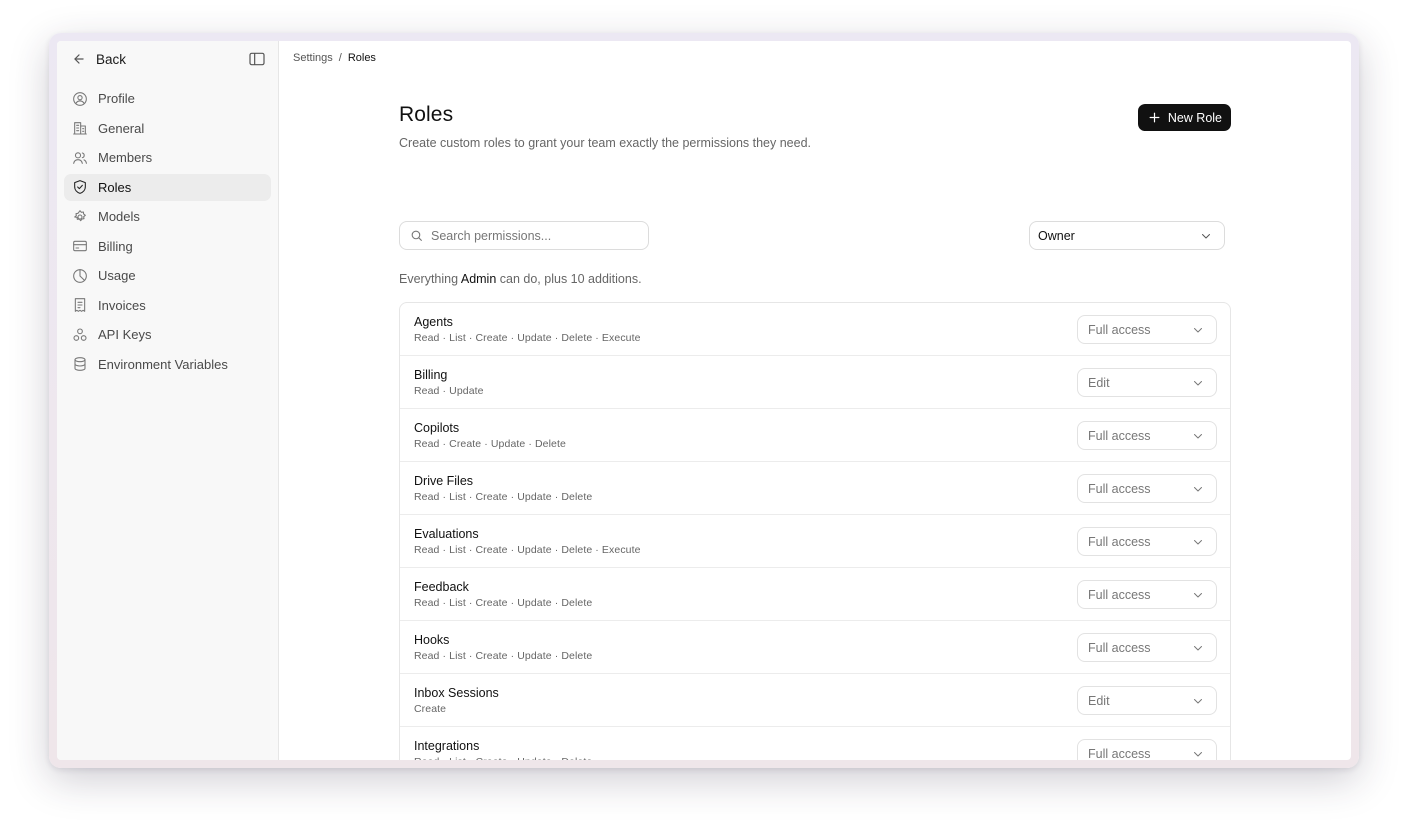  What do you see at coordinates (1154, 117) in the screenshot?
I see `plus-icon` at bounding box center [1154, 117].